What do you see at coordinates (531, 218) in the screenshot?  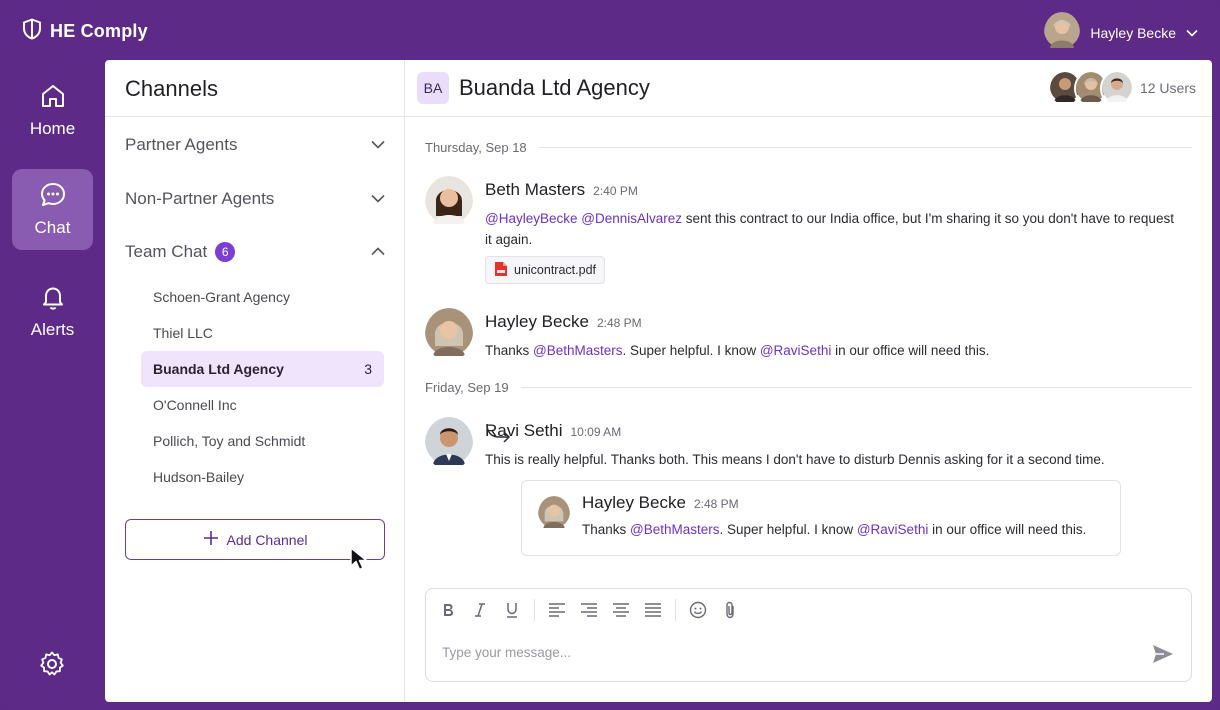 I see `mention: @HayleyBecke` at bounding box center [531, 218].